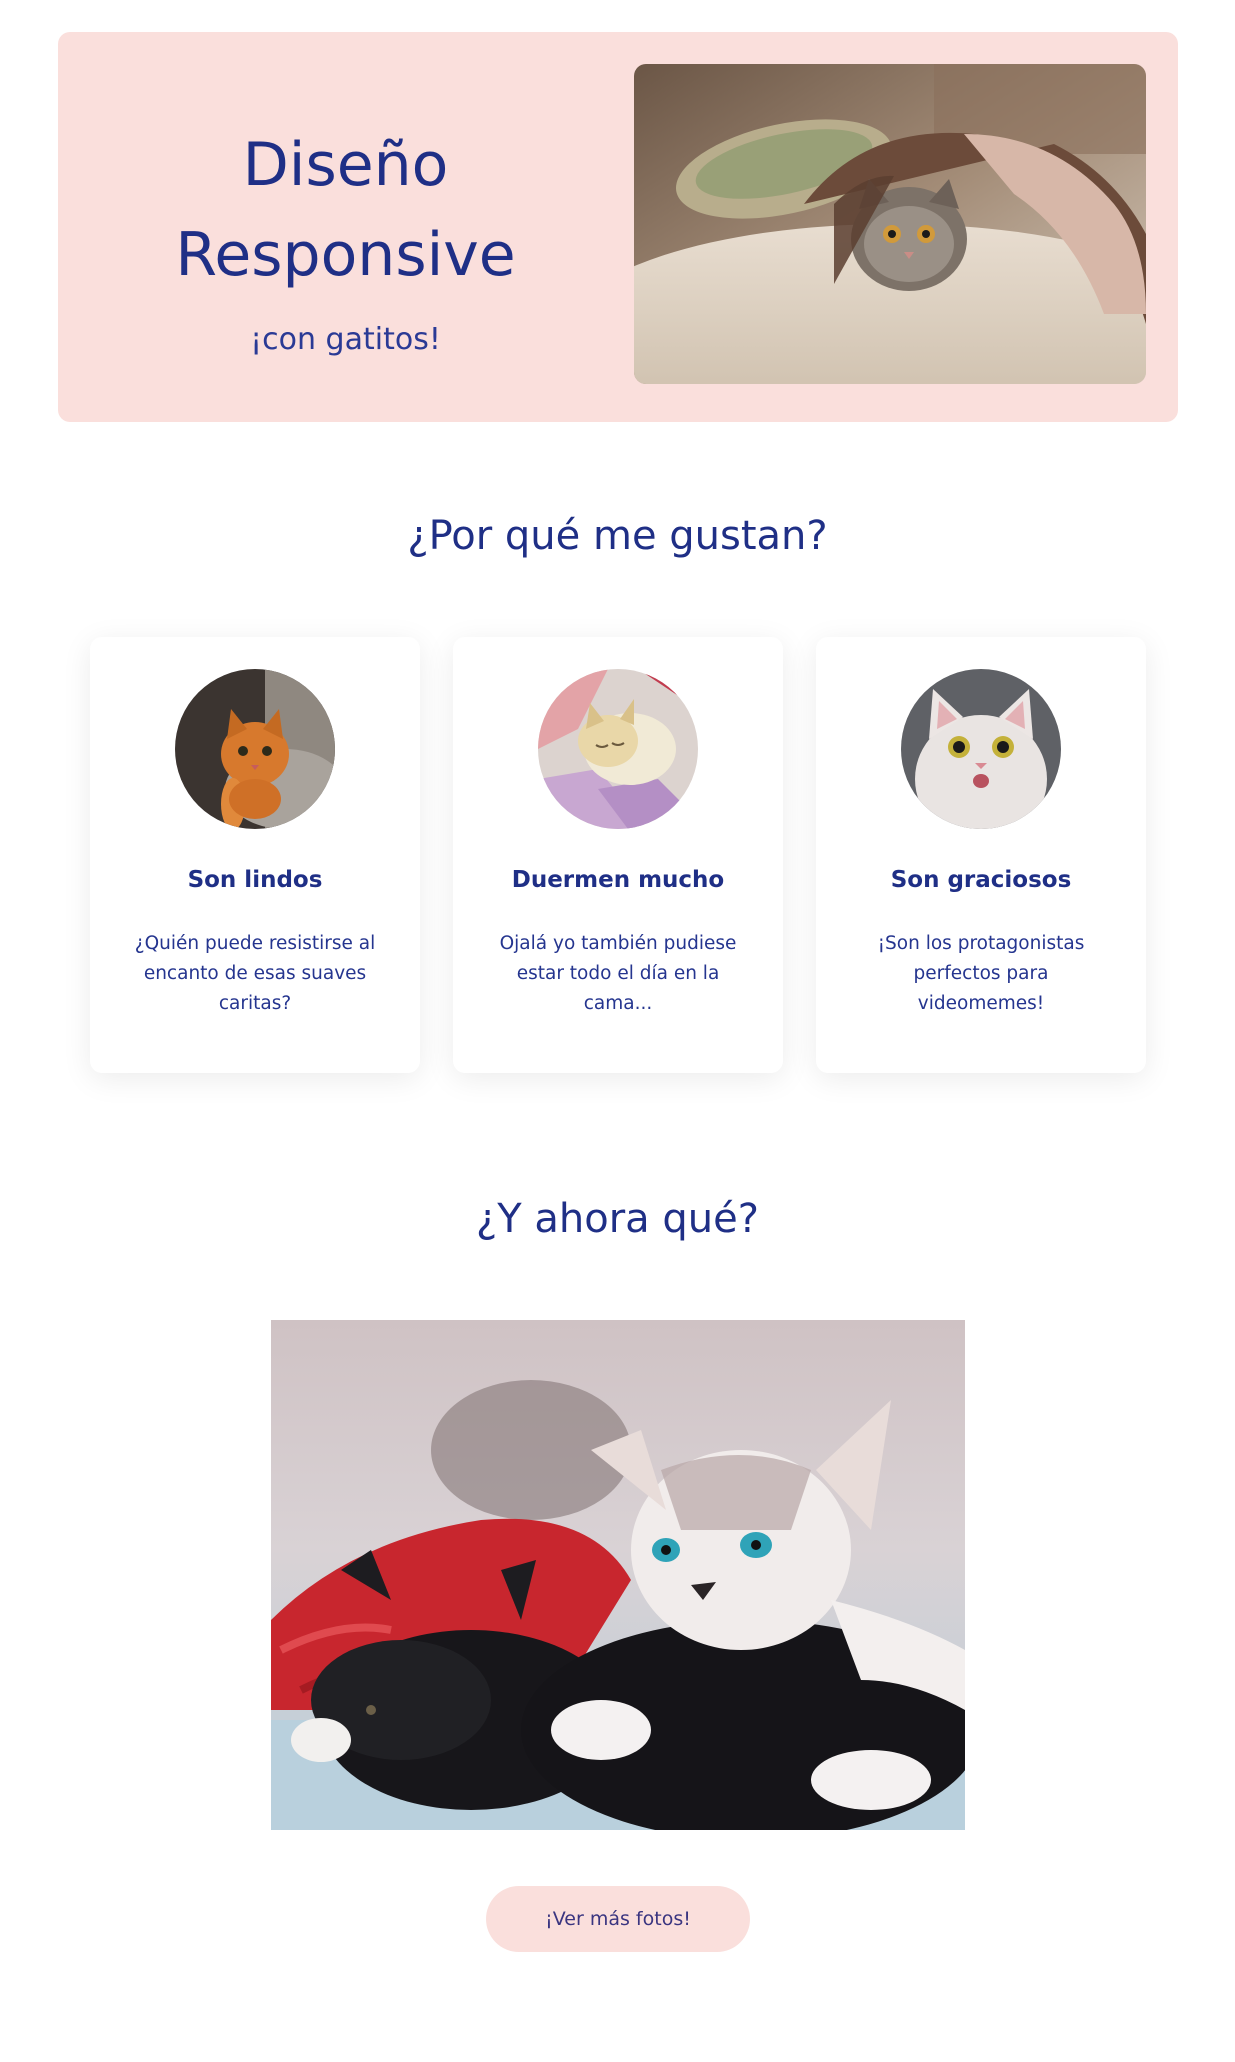  What do you see at coordinates (255, 749) in the screenshot?
I see `orange-cat-photo` at bounding box center [255, 749].